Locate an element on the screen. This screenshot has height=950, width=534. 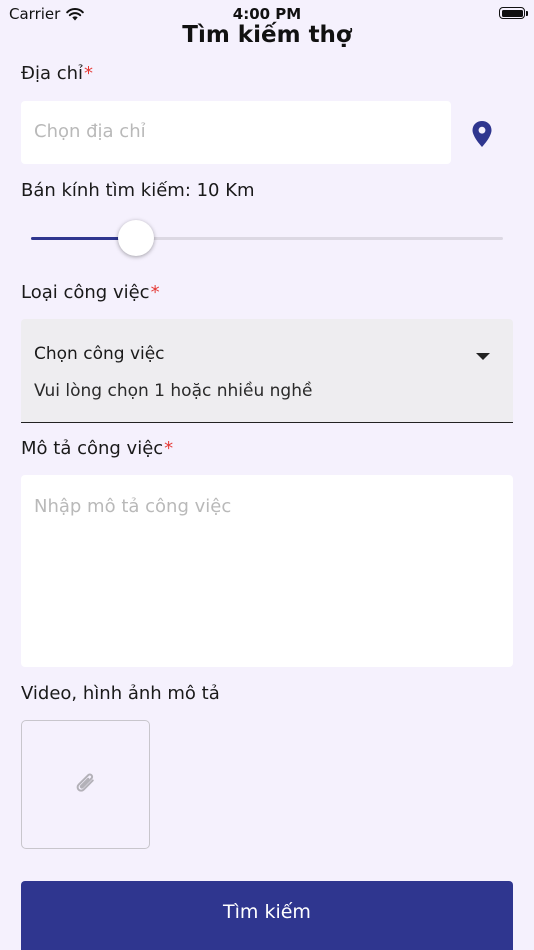
location-pin-icon is located at coordinates (482, 134).